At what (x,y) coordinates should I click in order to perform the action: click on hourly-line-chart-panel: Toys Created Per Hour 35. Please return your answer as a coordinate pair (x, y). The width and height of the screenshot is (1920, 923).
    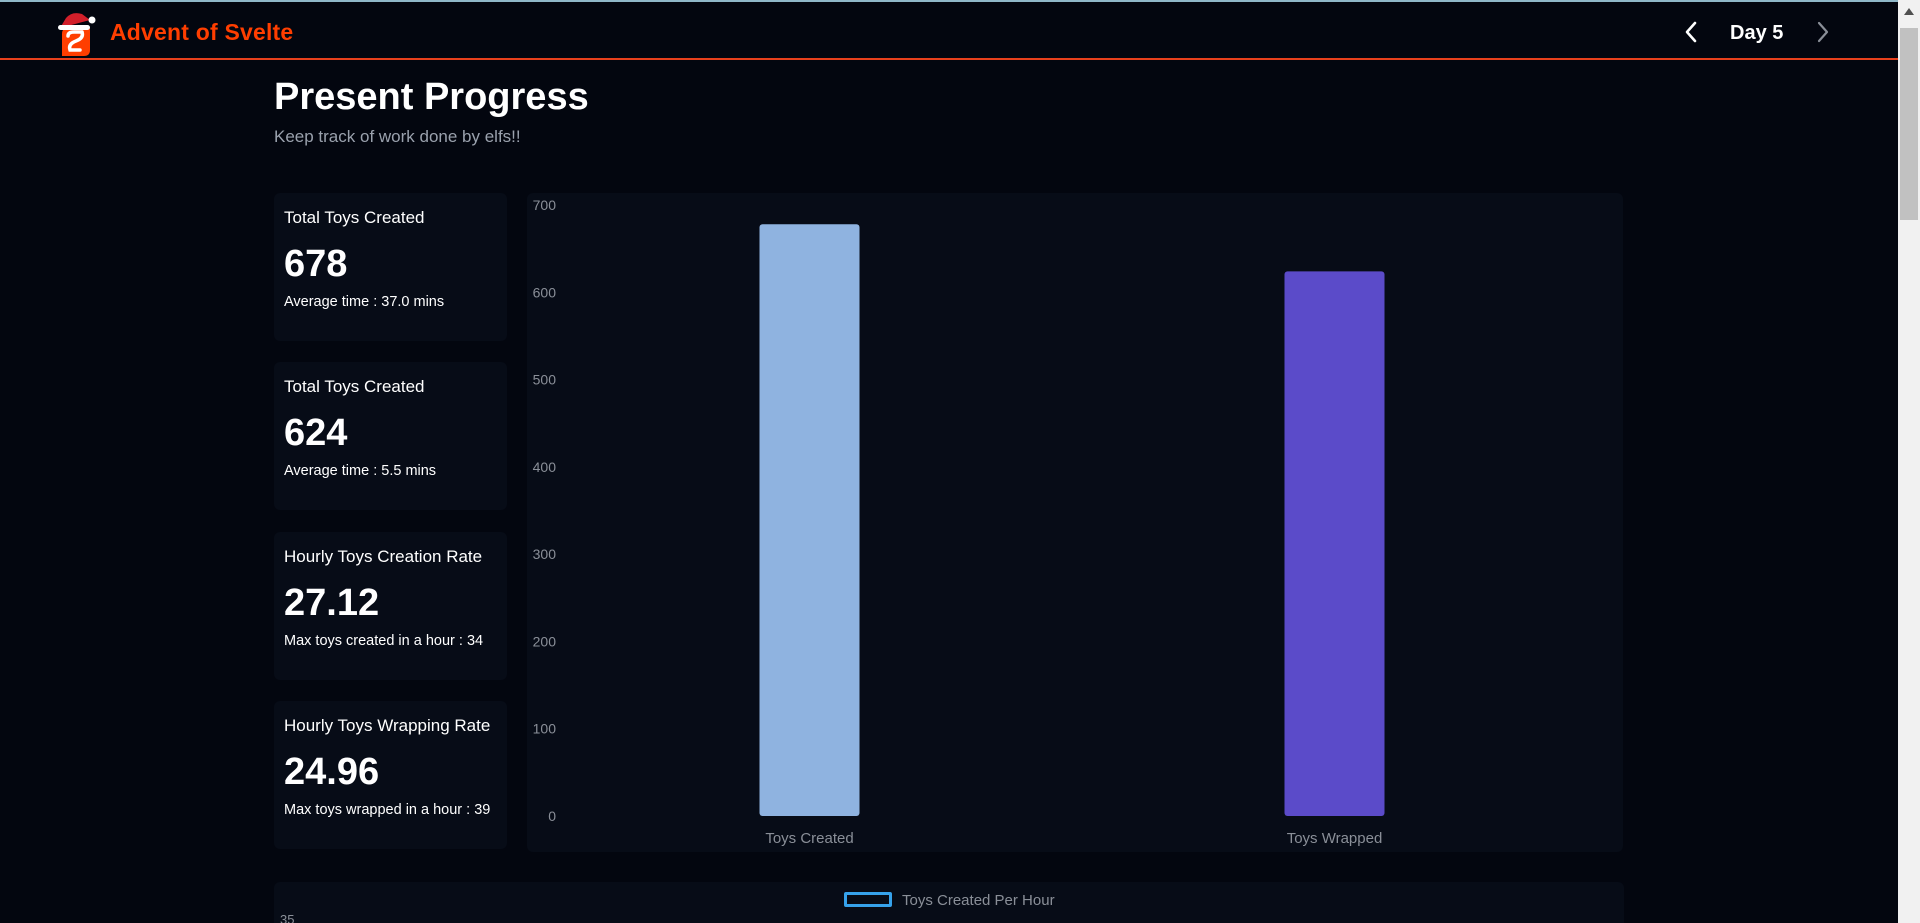
    Looking at the image, I should click on (949, 902).